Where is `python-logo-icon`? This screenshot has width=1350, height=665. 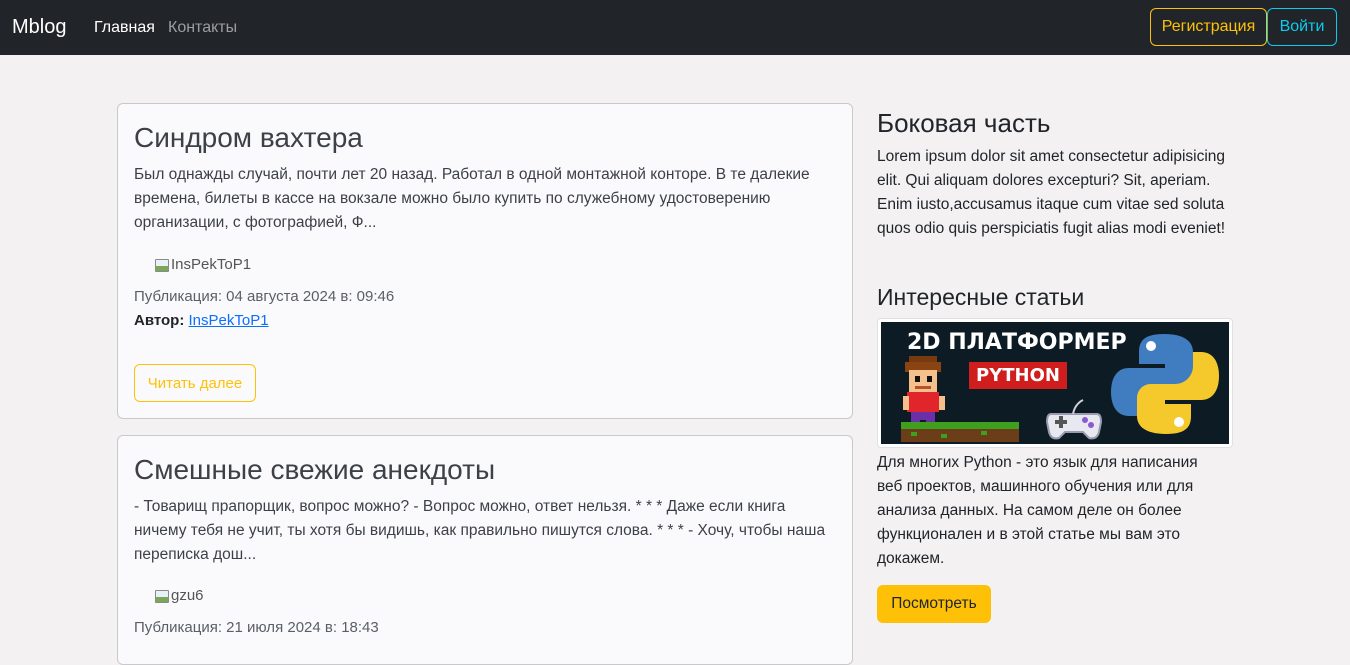 python-logo-icon is located at coordinates (1165, 384).